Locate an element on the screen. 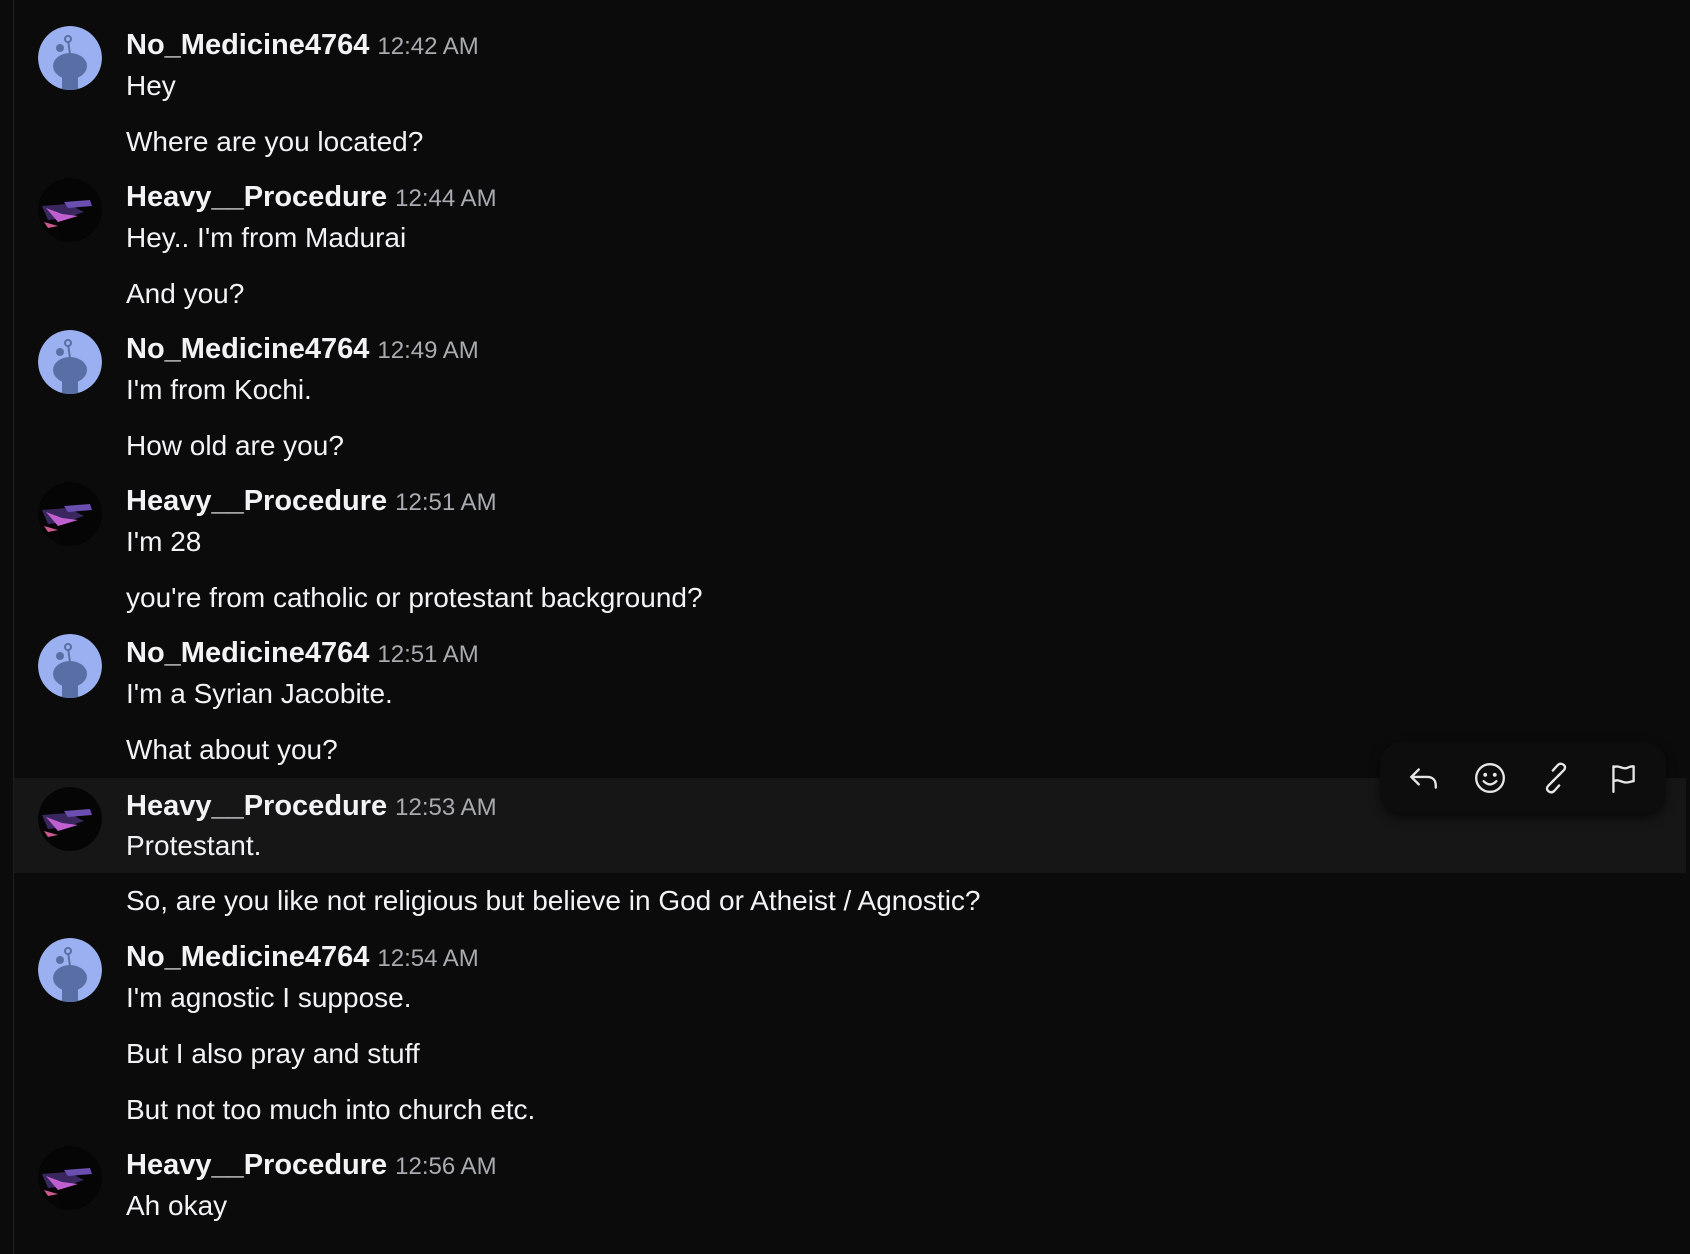 The height and width of the screenshot is (1254, 1690). message-header: No_Medicine4764 12:54 AM is located at coordinates (302, 957).